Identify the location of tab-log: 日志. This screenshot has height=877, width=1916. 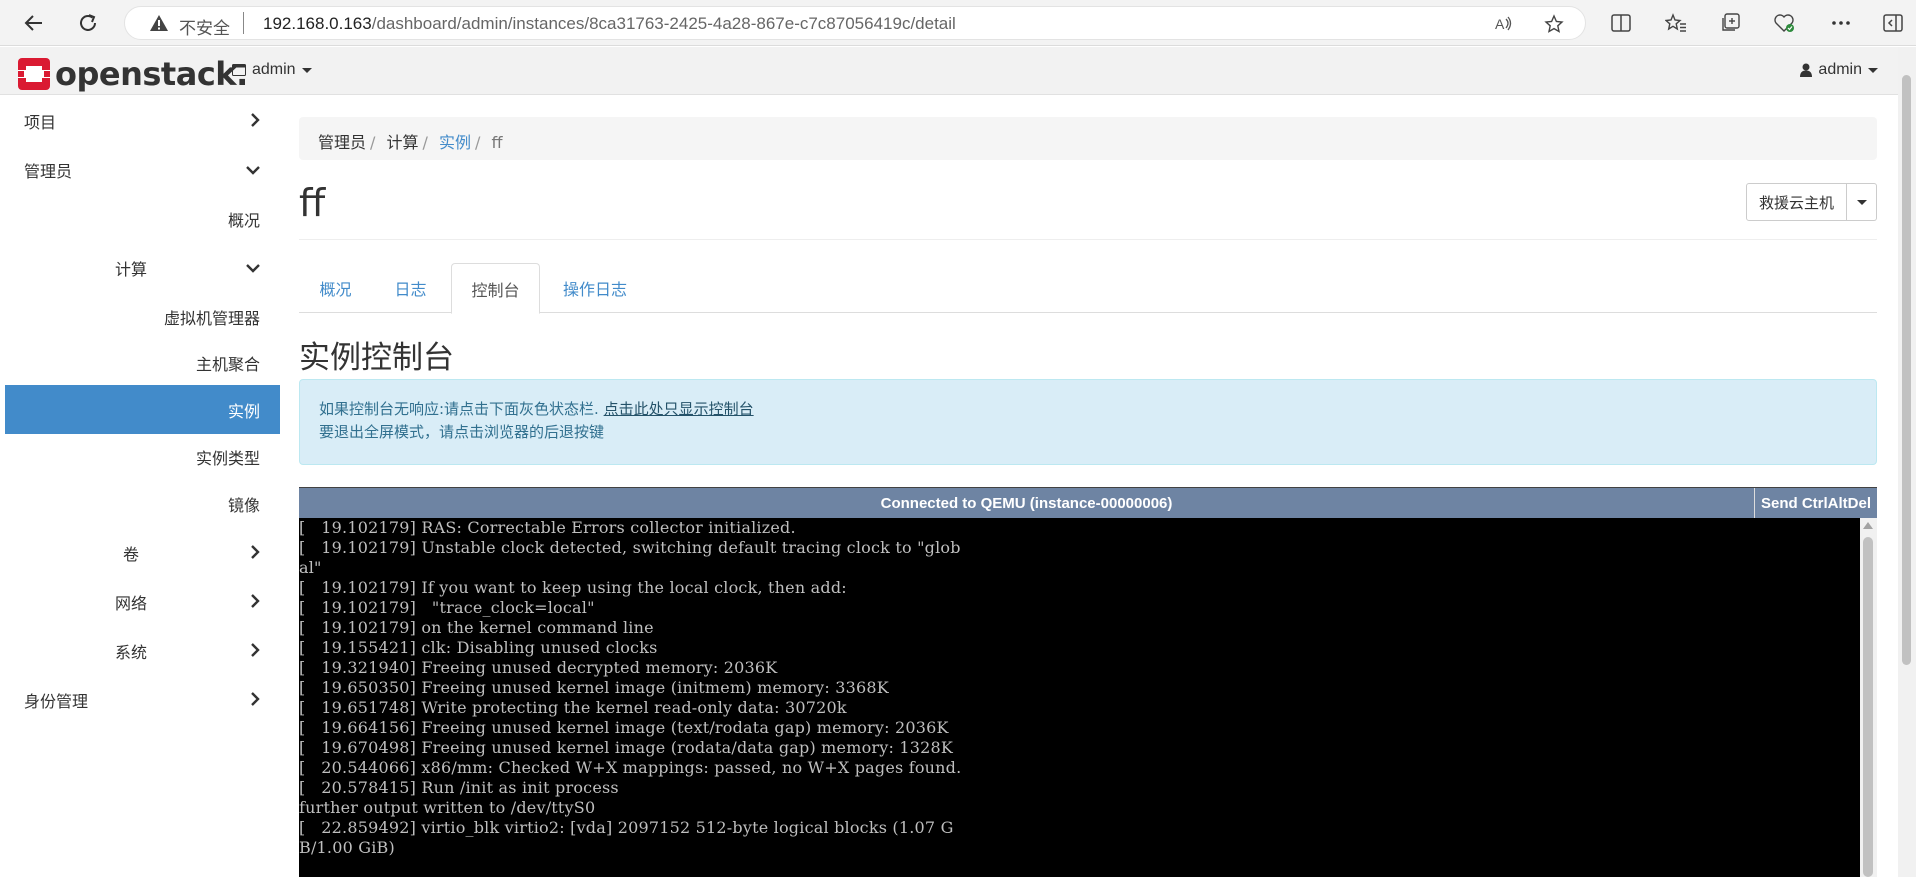
(410, 288).